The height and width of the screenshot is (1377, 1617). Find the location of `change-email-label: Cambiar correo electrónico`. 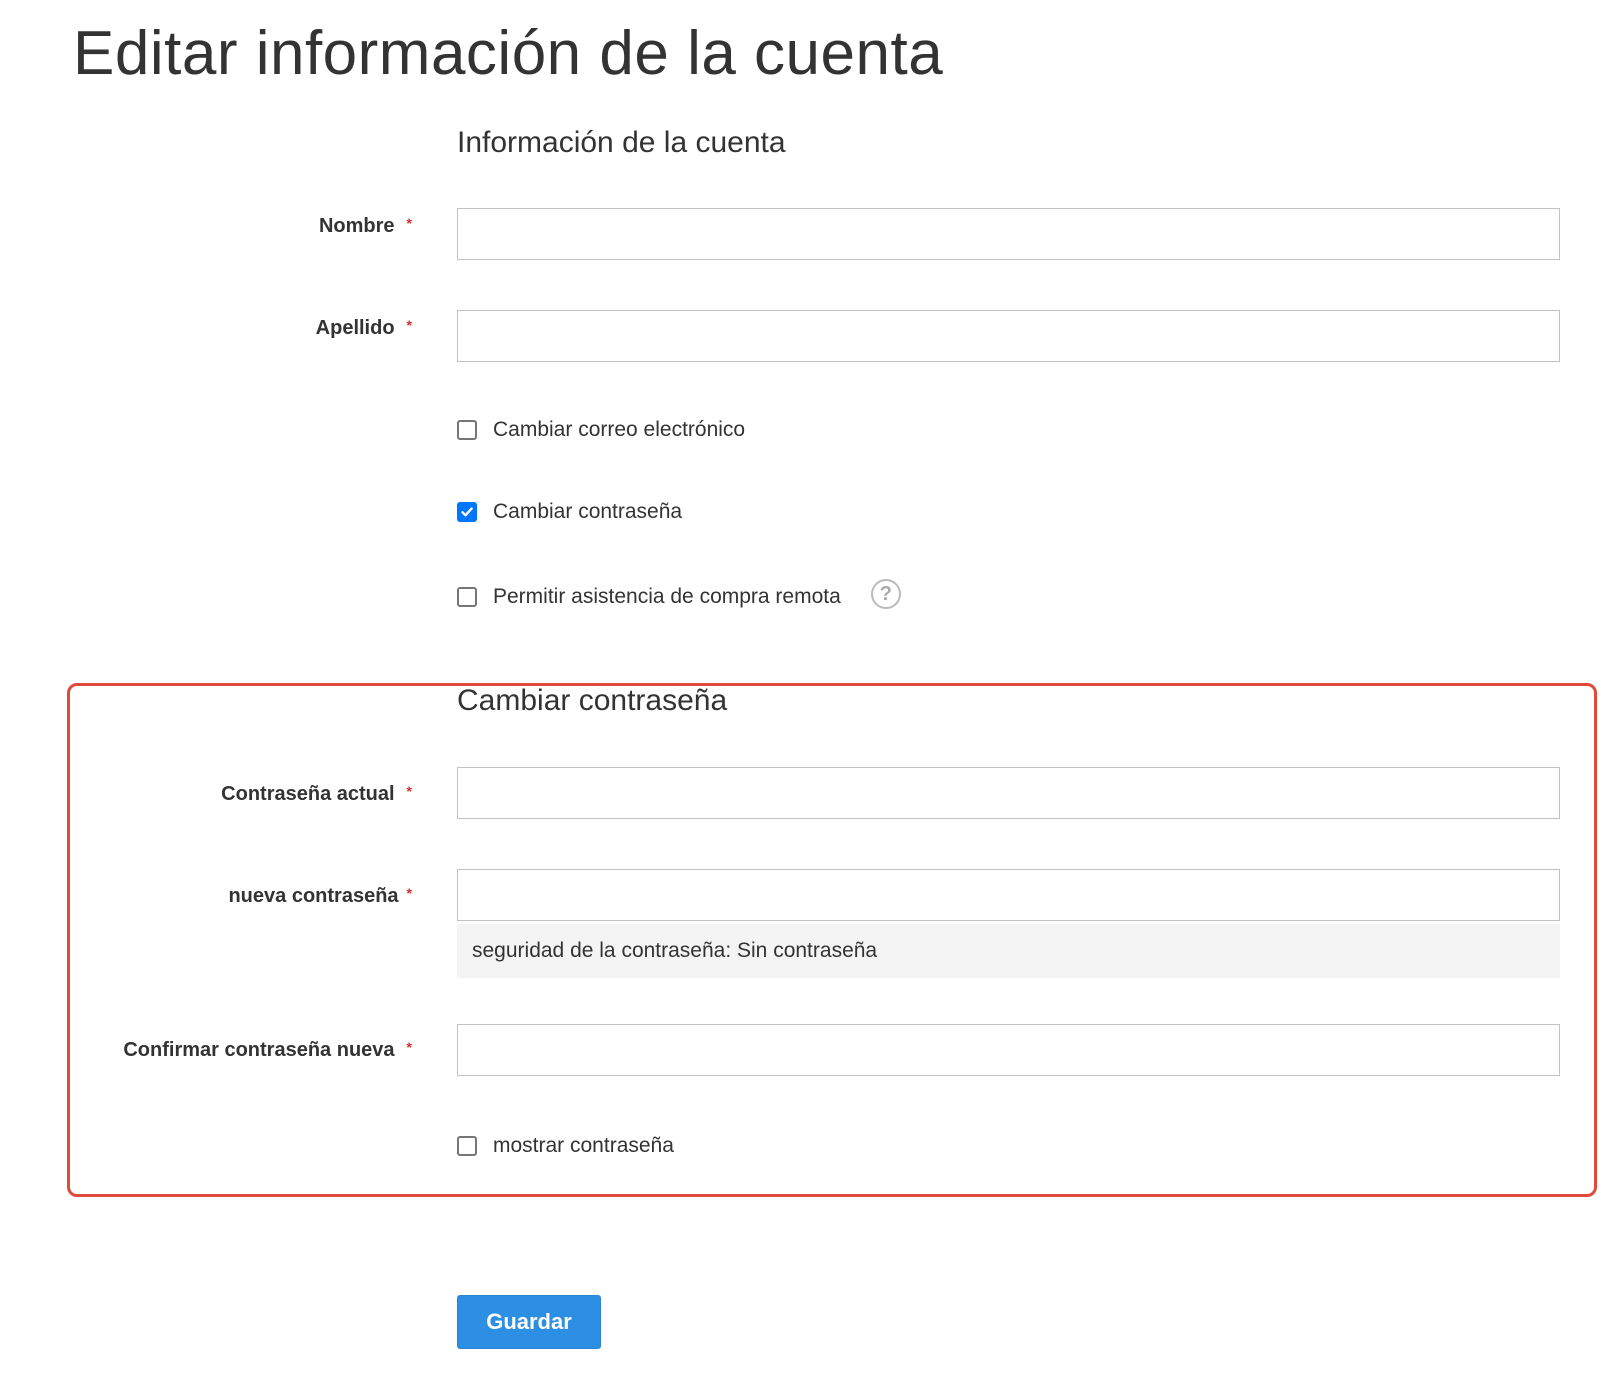

change-email-label: Cambiar correo electrónico is located at coordinates (619, 430).